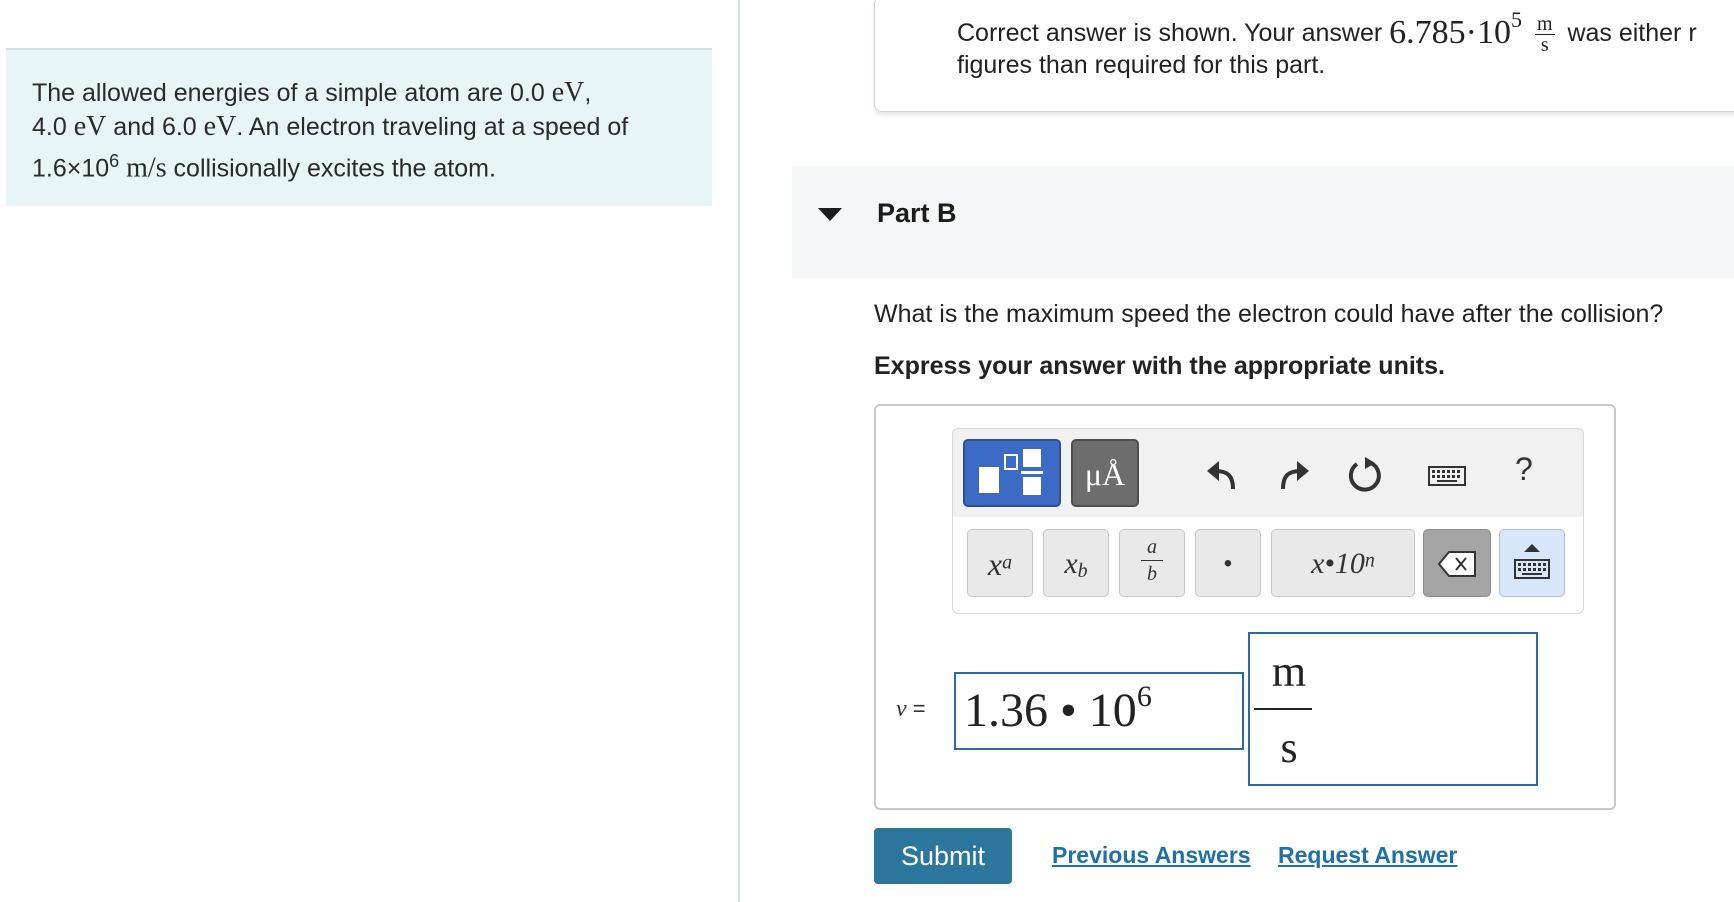 This screenshot has width=1734, height=902. Describe the element at coordinates (1289, 747) in the screenshot. I see `unit-denominator: s` at that location.